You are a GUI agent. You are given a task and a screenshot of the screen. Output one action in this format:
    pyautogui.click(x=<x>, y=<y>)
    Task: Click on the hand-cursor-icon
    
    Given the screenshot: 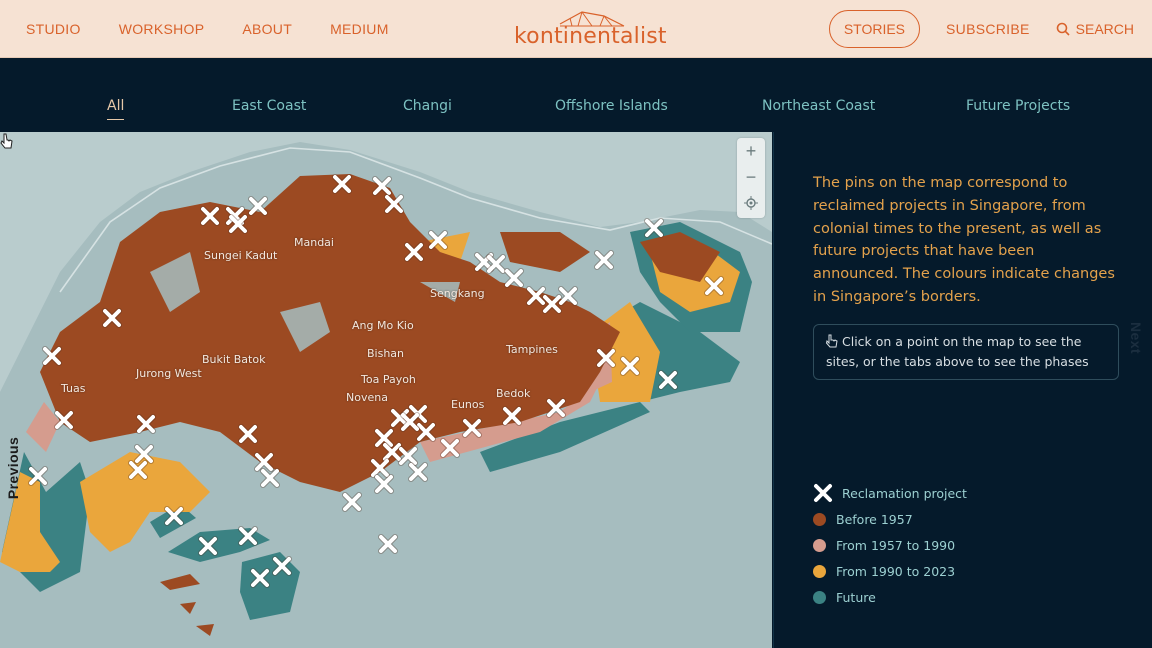 What is the action you would take?
    pyautogui.click(x=6, y=141)
    